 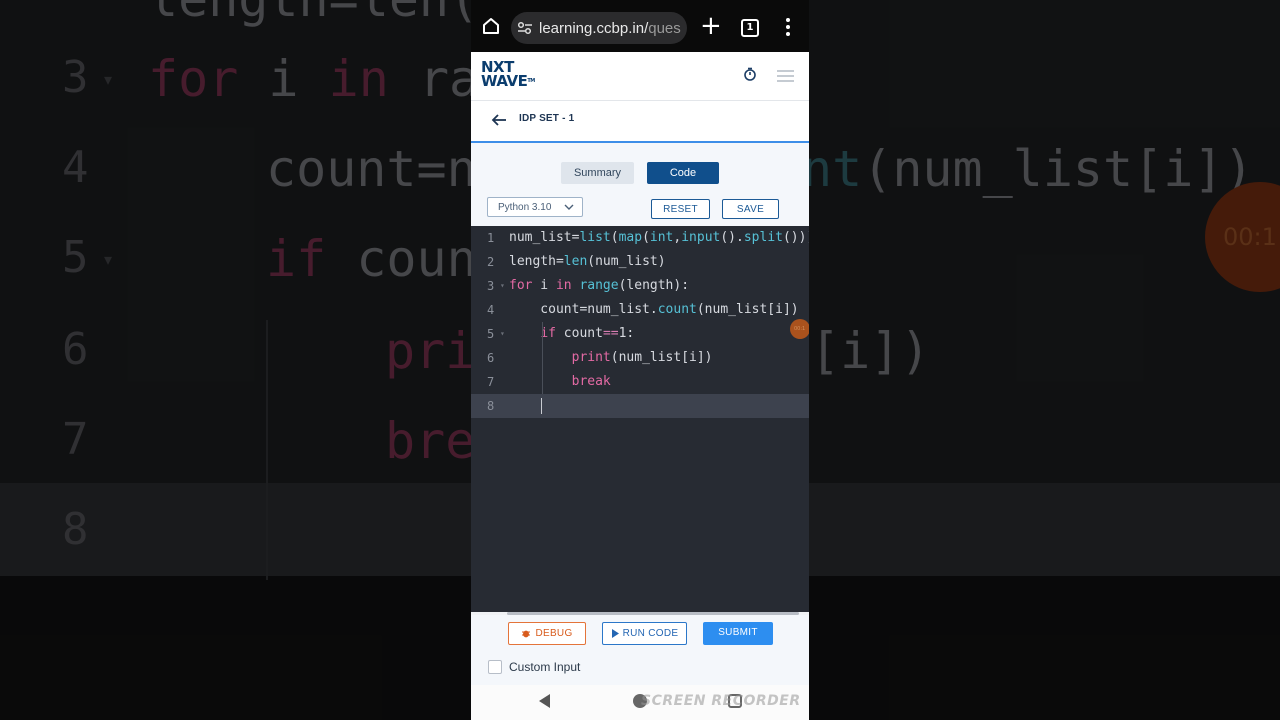 I want to click on line-number: 8, so click(x=491, y=406).